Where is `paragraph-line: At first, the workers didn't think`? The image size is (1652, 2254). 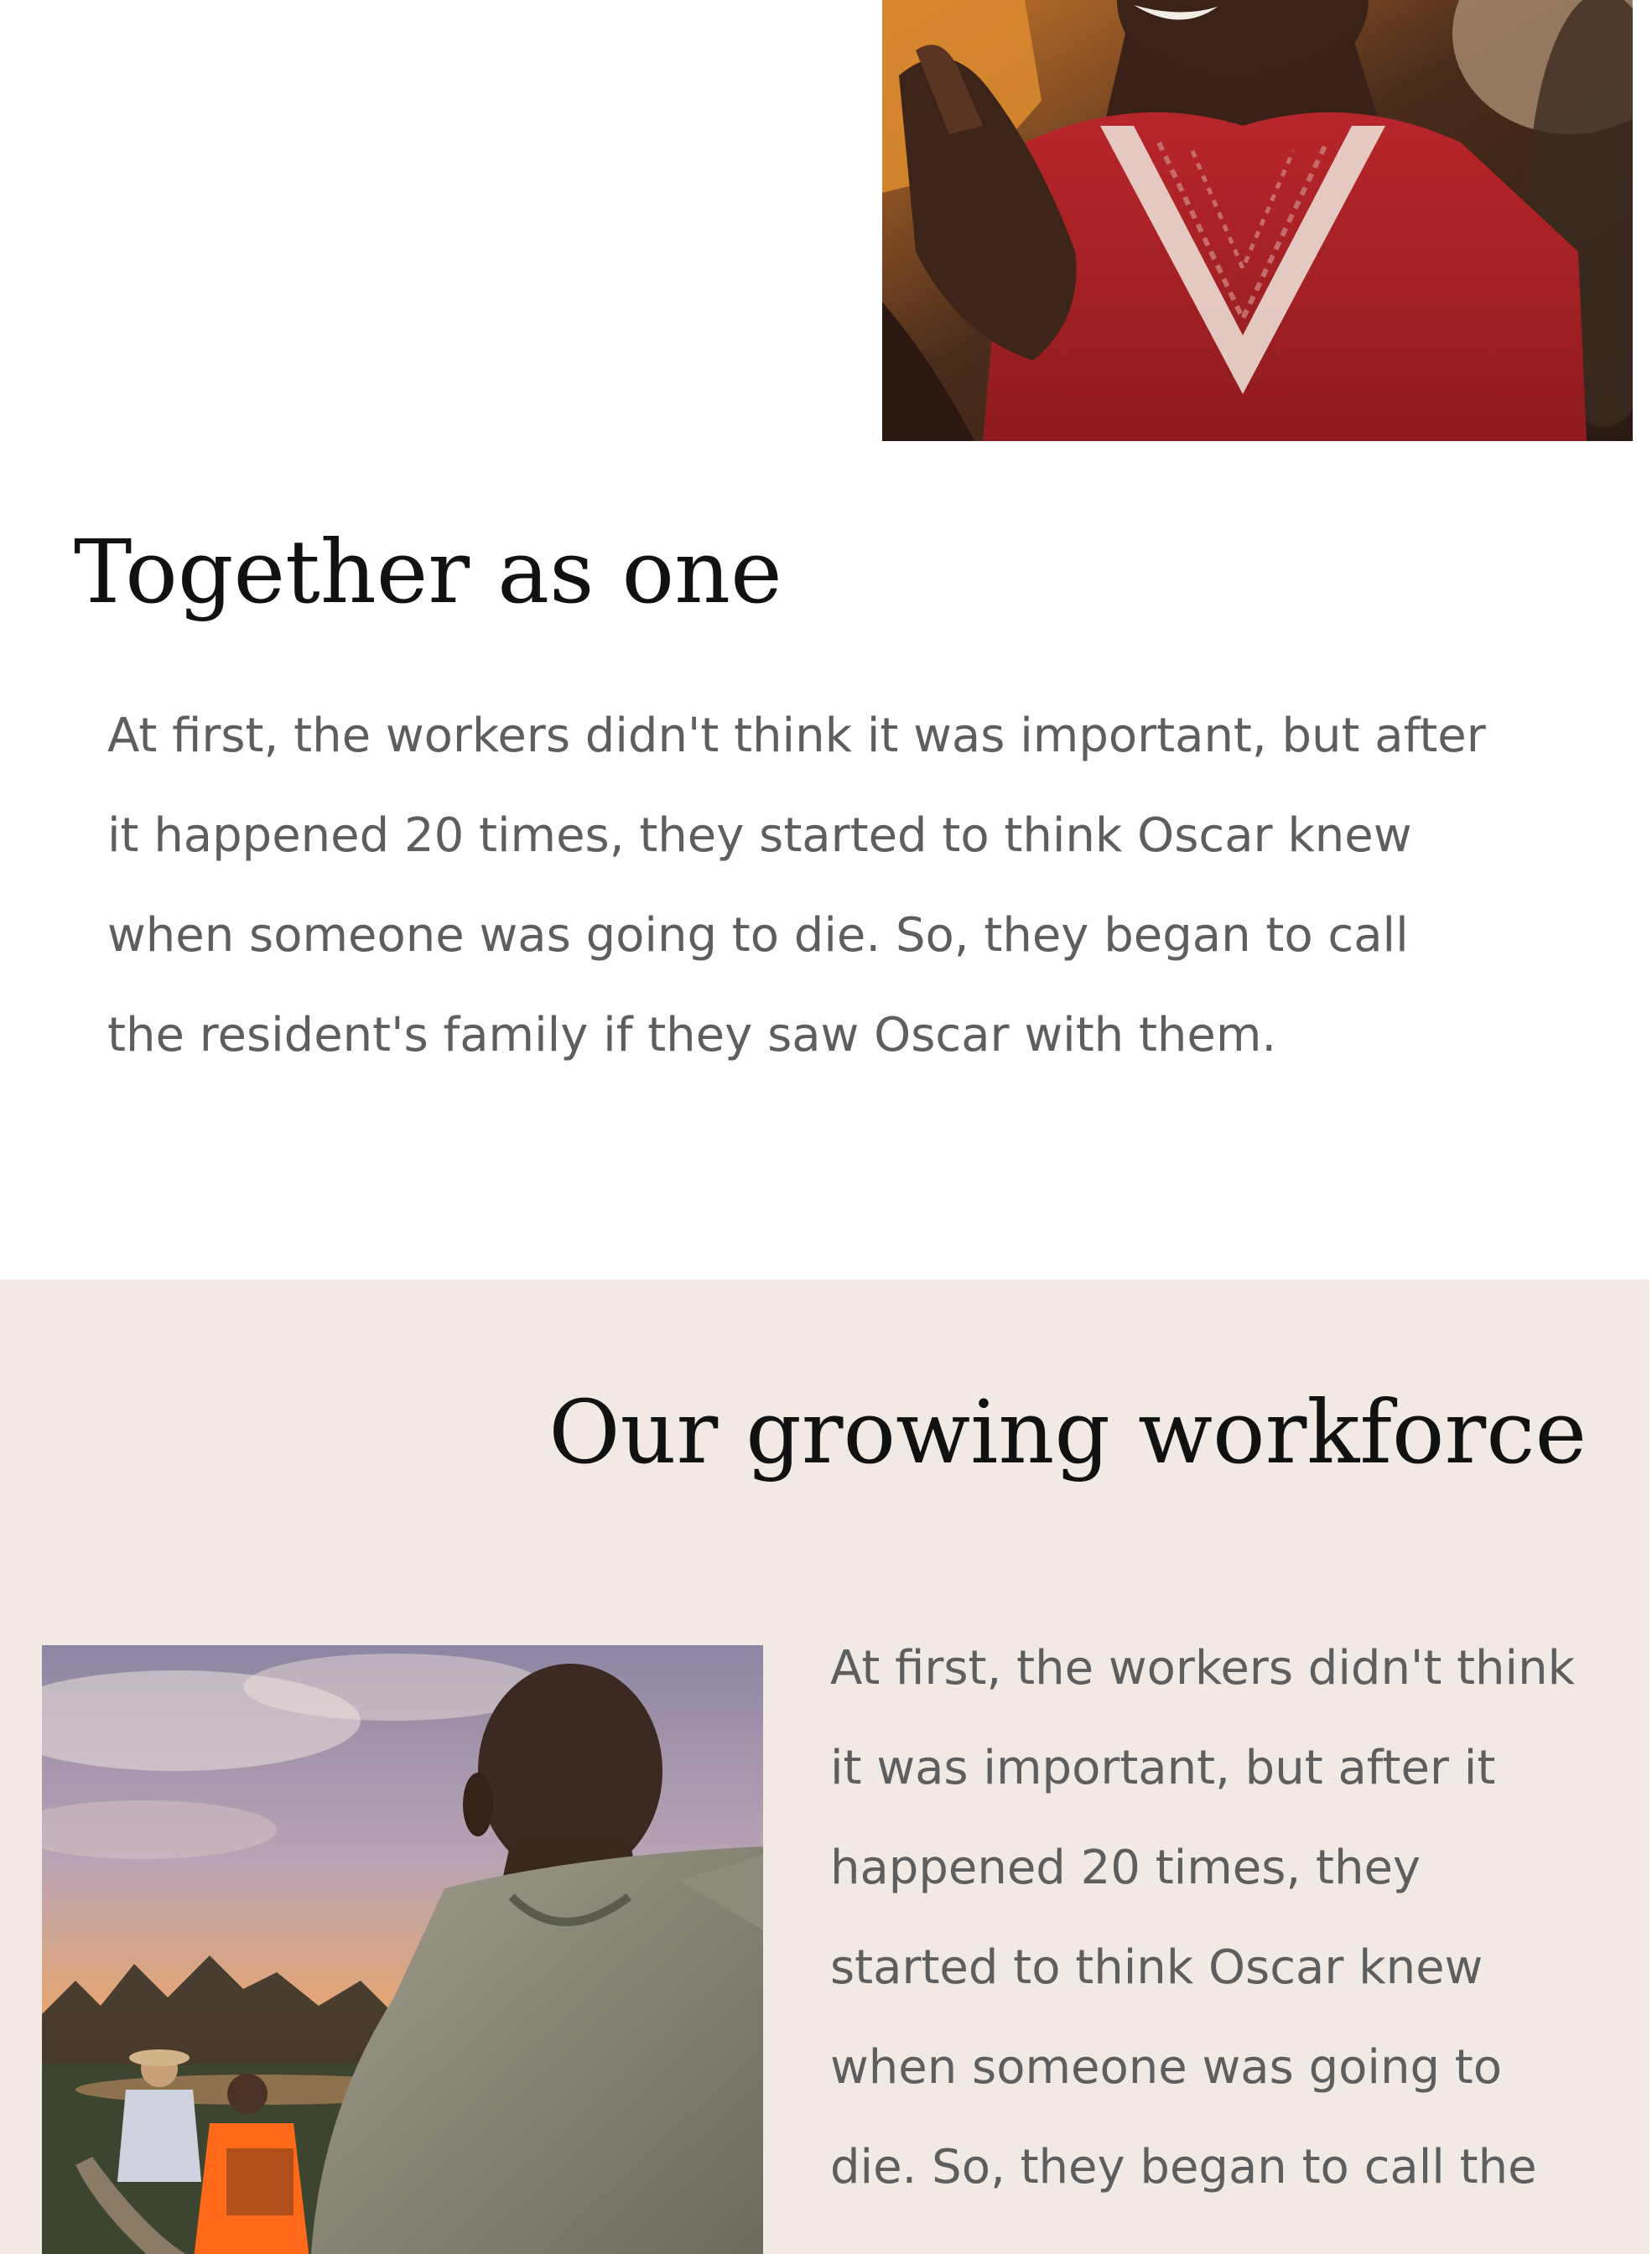 paragraph-line: At first, the workers didn't think is located at coordinates (1203, 1668).